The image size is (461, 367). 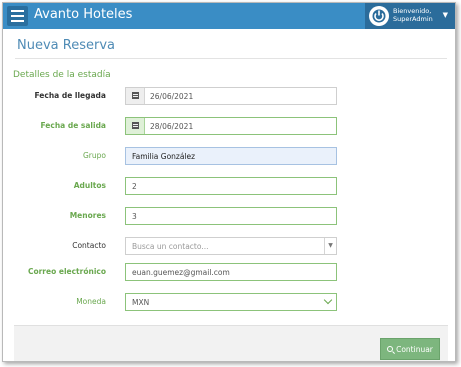 I want to click on power-icon, so click(x=379, y=16).